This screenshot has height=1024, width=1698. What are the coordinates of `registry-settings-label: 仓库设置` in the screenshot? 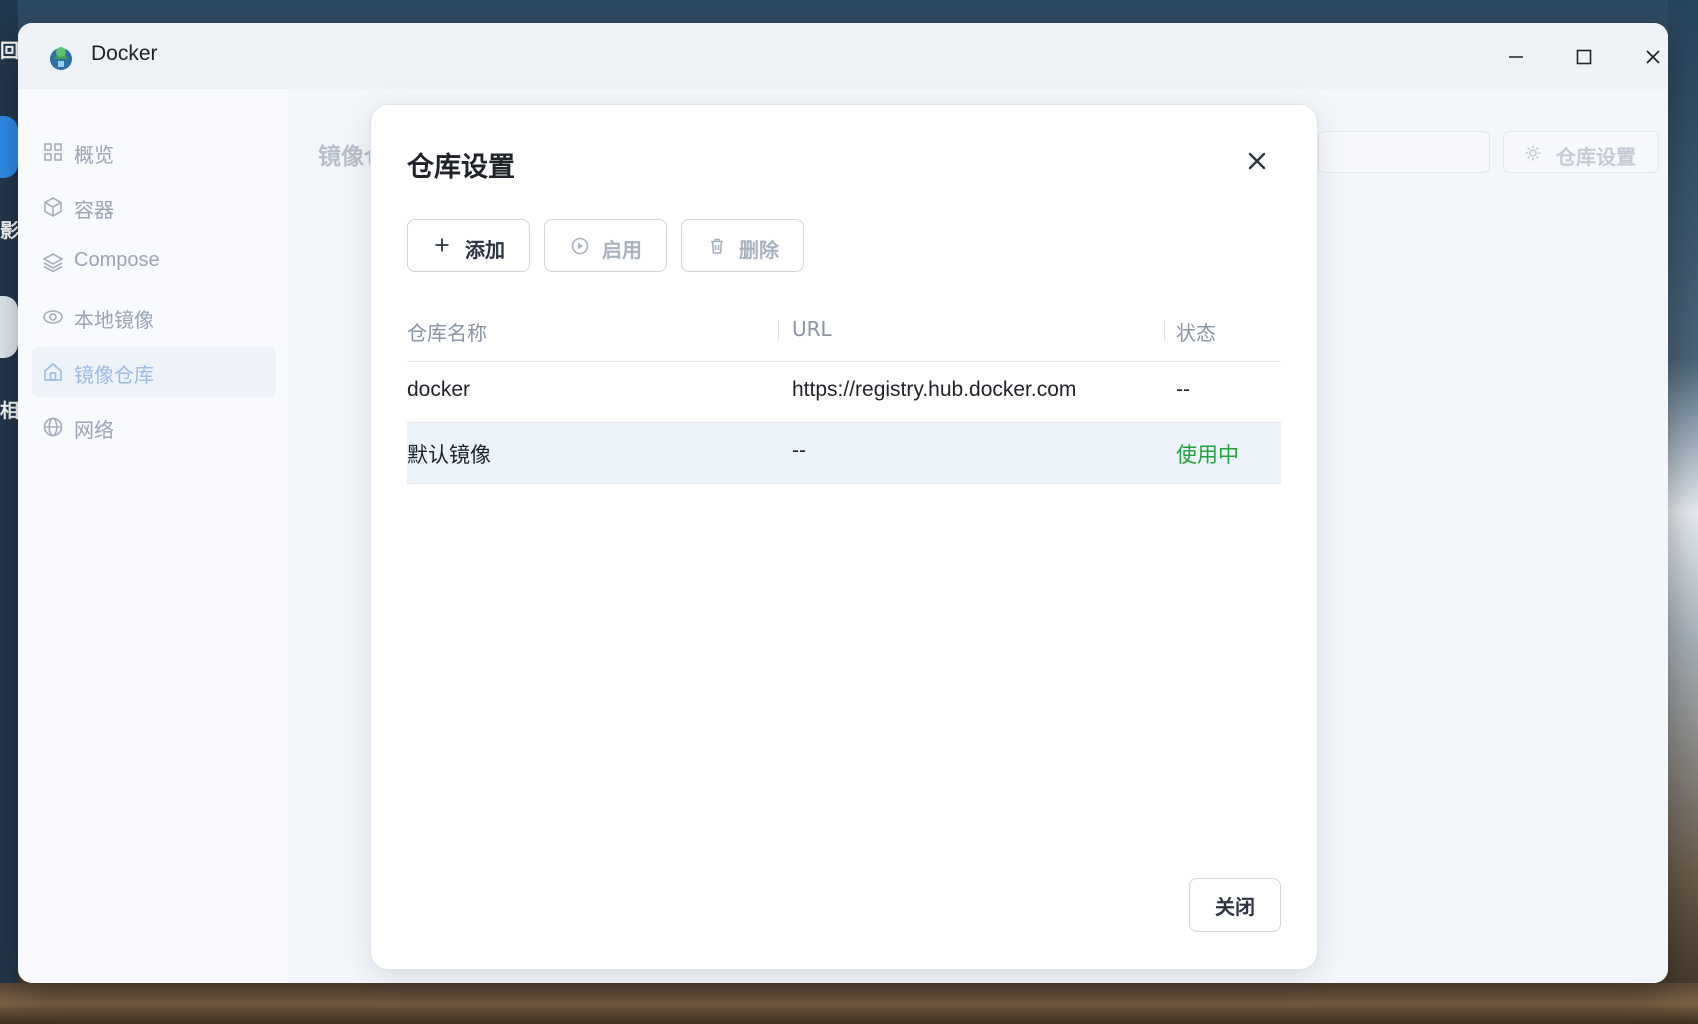 It's located at (1596, 157).